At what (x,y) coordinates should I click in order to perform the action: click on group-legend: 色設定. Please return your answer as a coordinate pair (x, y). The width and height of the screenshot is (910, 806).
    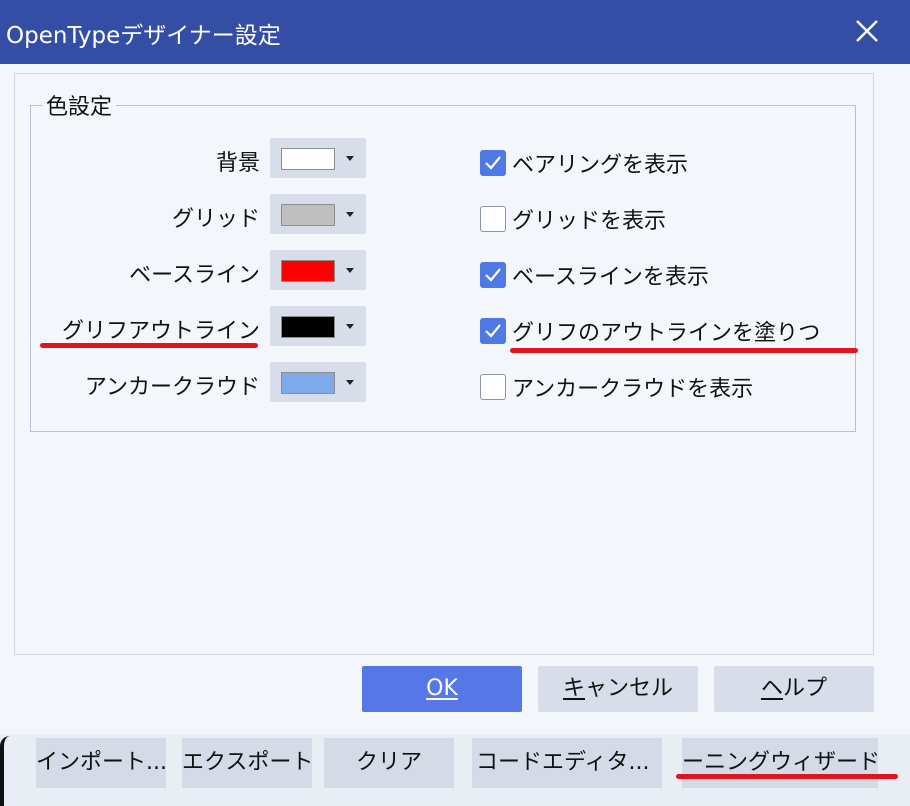
    Looking at the image, I should click on (79, 105).